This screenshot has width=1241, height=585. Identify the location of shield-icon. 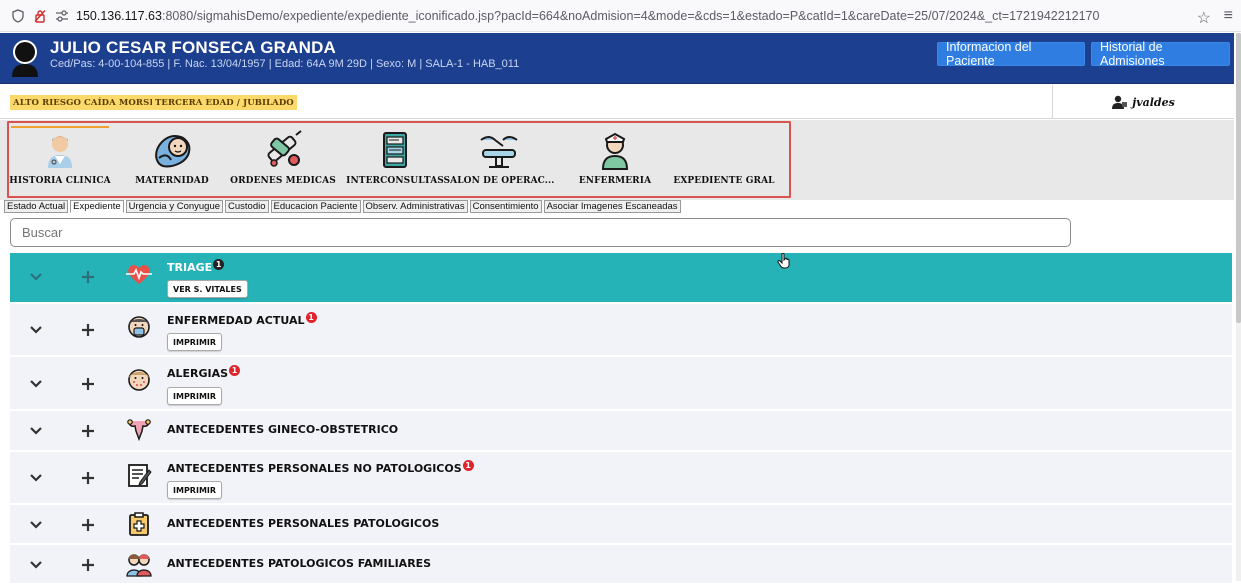
(18, 16).